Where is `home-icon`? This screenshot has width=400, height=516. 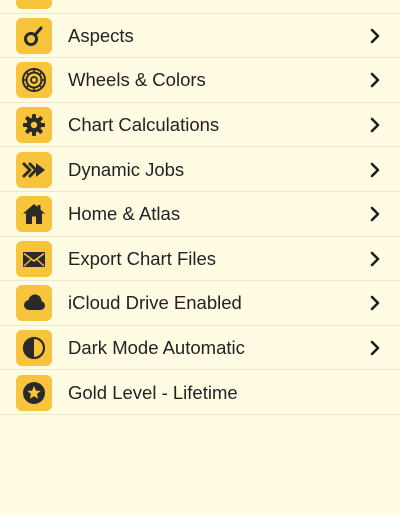
home-icon is located at coordinates (34, 214).